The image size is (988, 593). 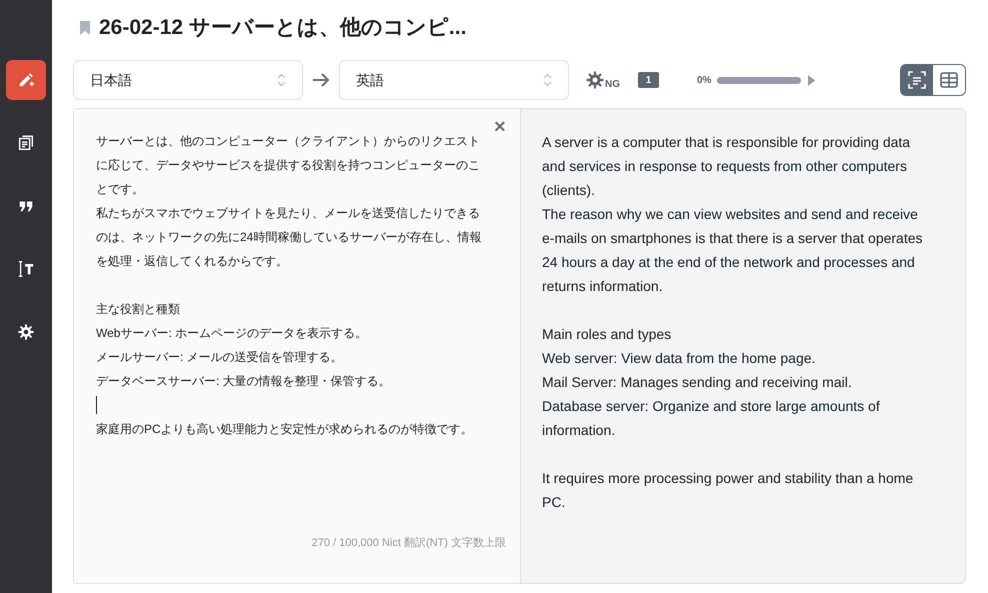 What do you see at coordinates (26, 269) in the screenshot?
I see `text-cursor-icon` at bounding box center [26, 269].